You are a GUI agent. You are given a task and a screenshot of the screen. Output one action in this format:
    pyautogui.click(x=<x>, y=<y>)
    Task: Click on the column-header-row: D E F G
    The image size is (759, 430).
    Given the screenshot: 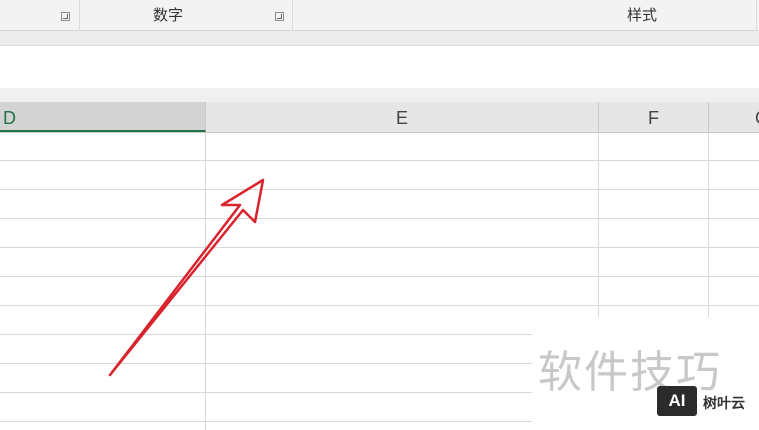 What is the action you would take?
    pyautogui.click(x=379, y=117)
    